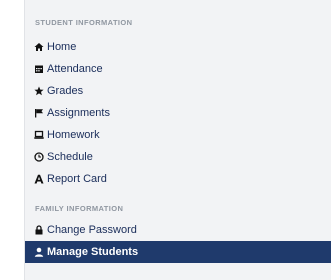 The width and height of the screenshot is (333, 280). What do you see at coordinates (39, 47) in the screenshot?
I see `home-icon` at bounding box center [39, 47].